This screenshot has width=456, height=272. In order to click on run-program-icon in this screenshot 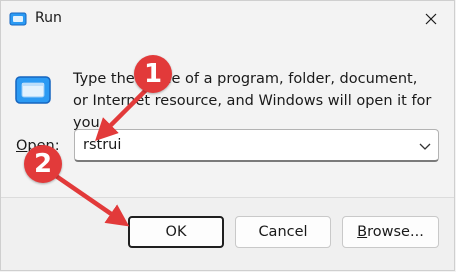, I will do `click(33, 90)`.